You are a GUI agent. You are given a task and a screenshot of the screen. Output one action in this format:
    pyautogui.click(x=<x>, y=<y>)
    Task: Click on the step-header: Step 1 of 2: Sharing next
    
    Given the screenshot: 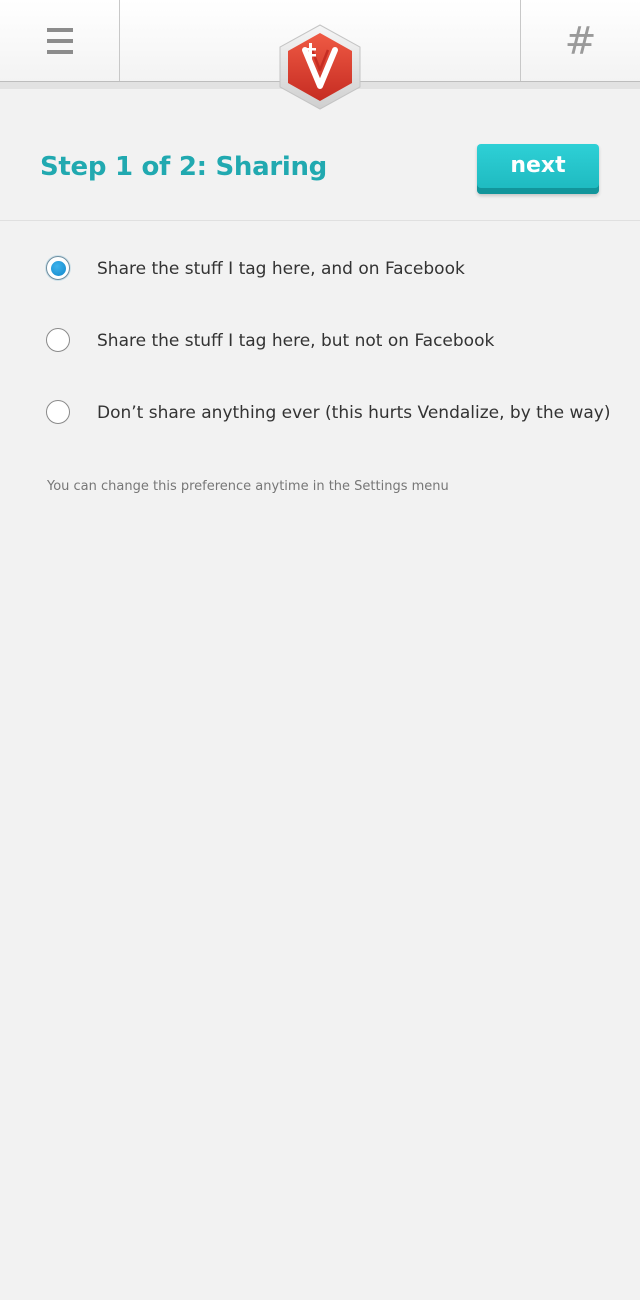 What is the action you would take?
    pyautogui.click(x=320, y=155)
    